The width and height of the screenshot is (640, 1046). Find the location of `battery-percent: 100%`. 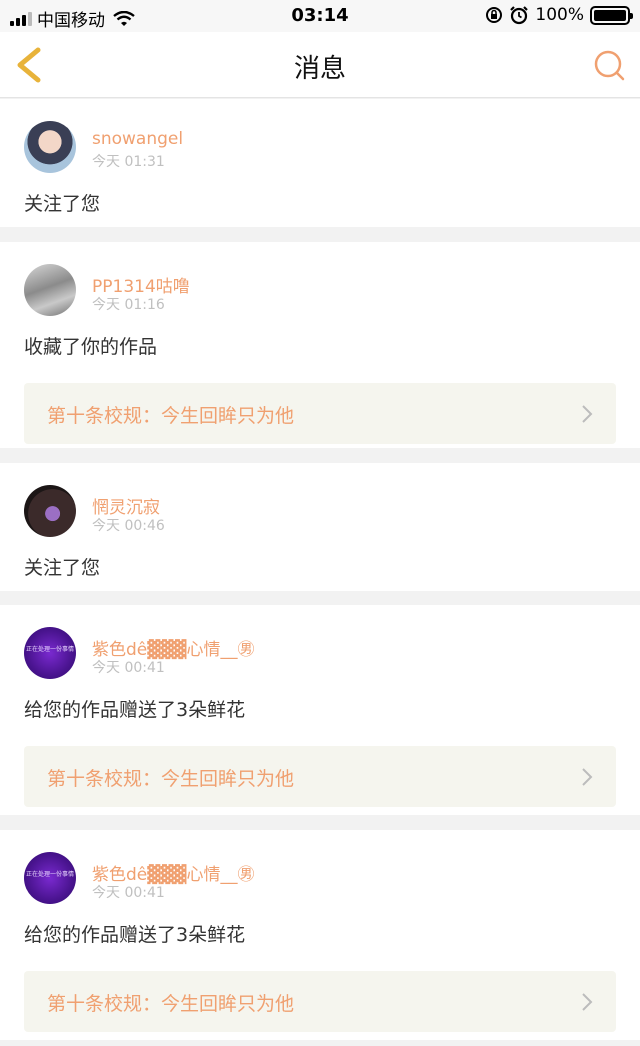

battery-percent: 100% is located at coordinates (559, 15).